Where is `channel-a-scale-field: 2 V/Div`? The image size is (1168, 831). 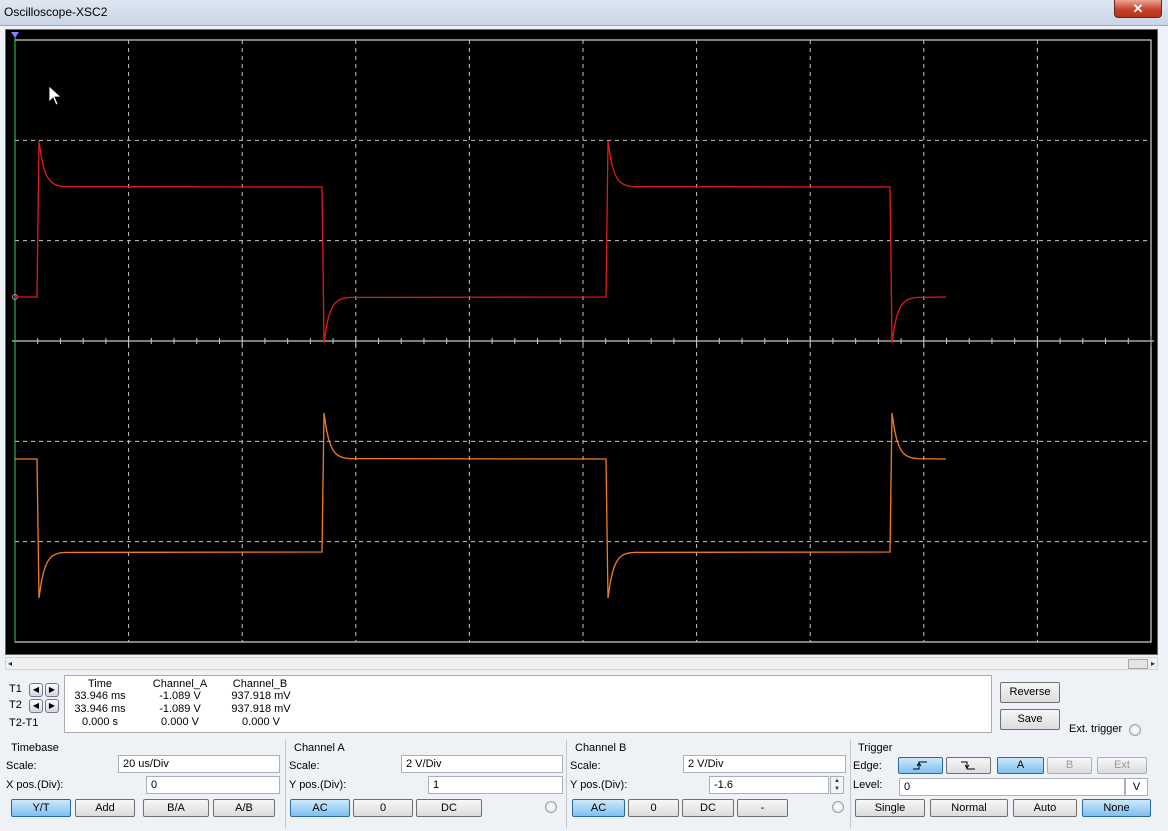 channel-a-scale-field: 2 V/Div is located at coordinates (482, 764).